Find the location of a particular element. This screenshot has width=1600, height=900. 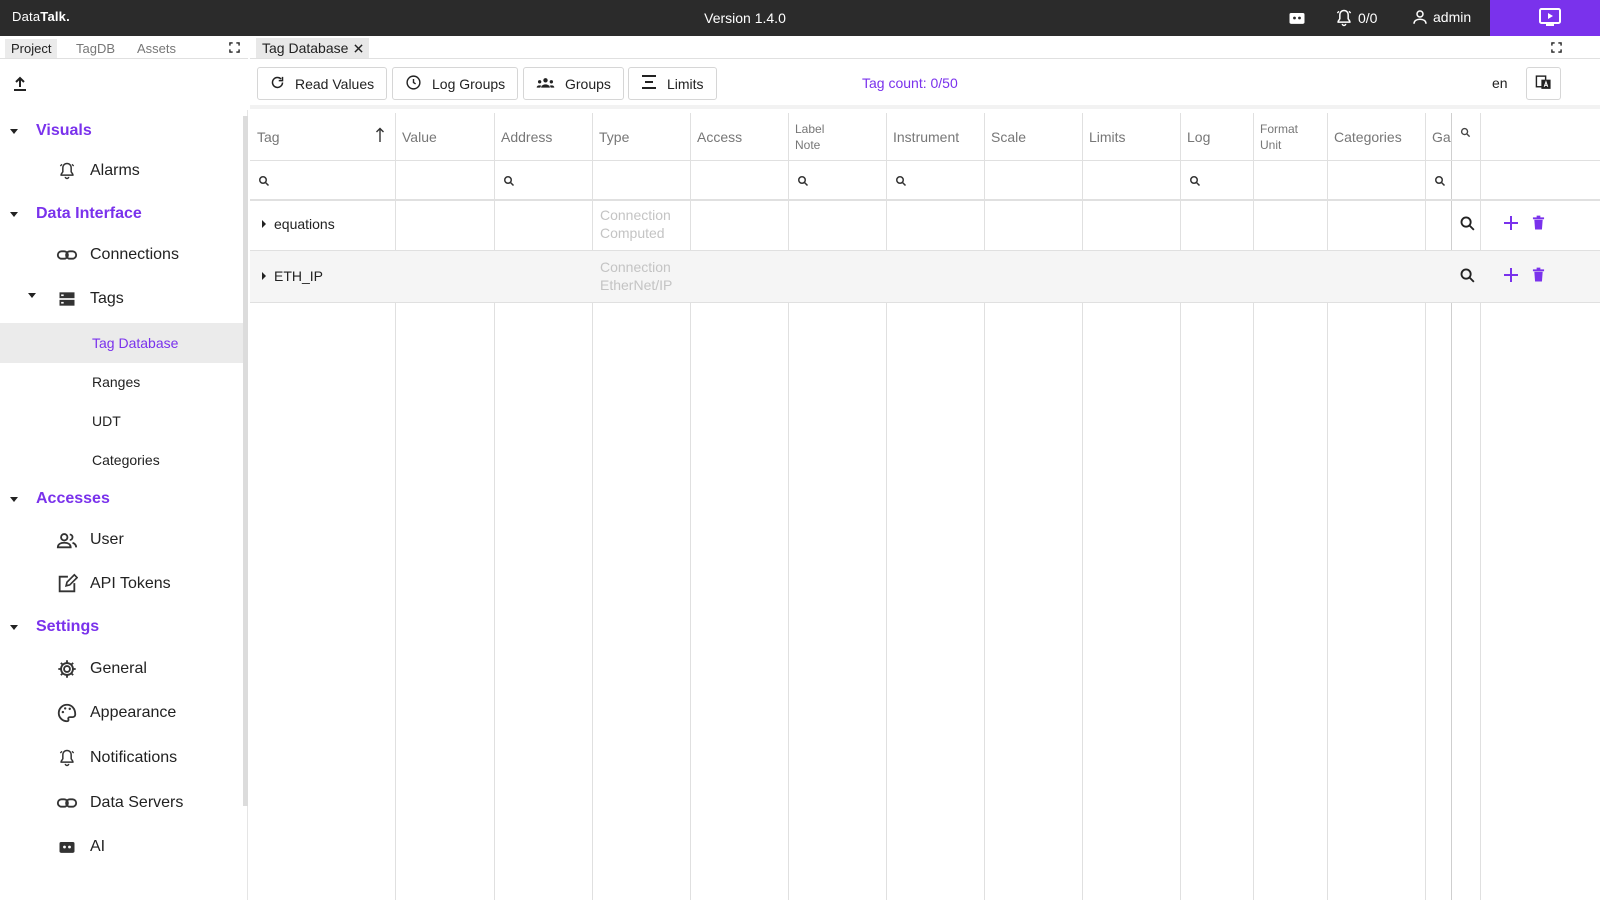

filter-label-search-icon is located at coordinates (803, 182).